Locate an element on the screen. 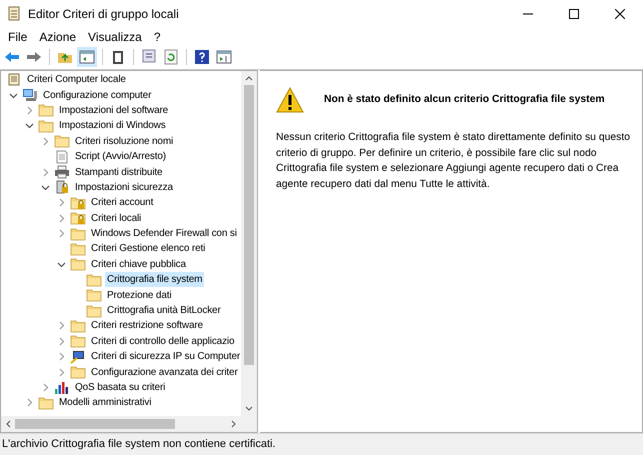 This screenshot has height=455, width=643. computer-icon is located at coordinates (30, 95).